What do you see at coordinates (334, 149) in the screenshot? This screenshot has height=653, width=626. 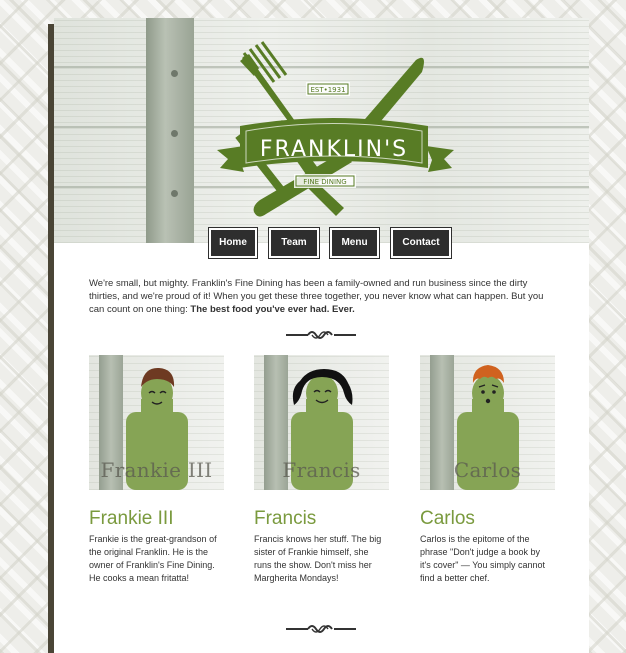 I see `logo-title: FRANKLIN'S` at bounding box center [334, 149].